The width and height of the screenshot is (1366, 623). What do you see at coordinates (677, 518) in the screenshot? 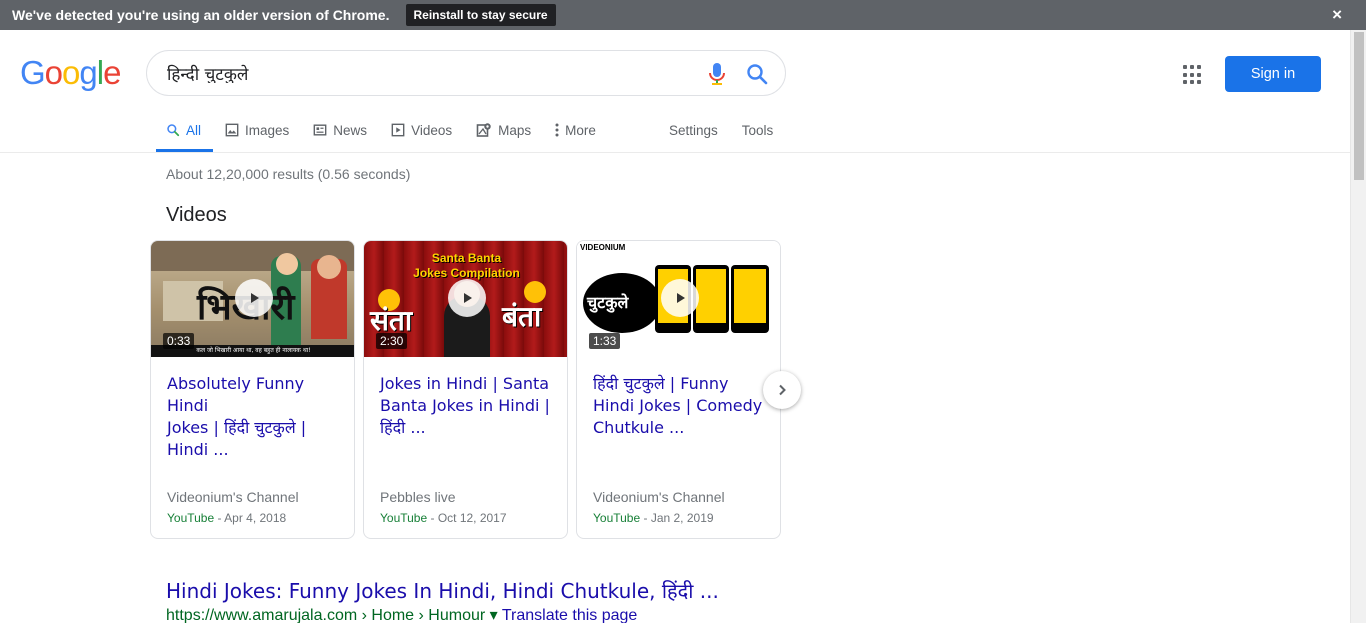
I see `video-date: - Jan 2, 2019` at bounding box center [677, 518].